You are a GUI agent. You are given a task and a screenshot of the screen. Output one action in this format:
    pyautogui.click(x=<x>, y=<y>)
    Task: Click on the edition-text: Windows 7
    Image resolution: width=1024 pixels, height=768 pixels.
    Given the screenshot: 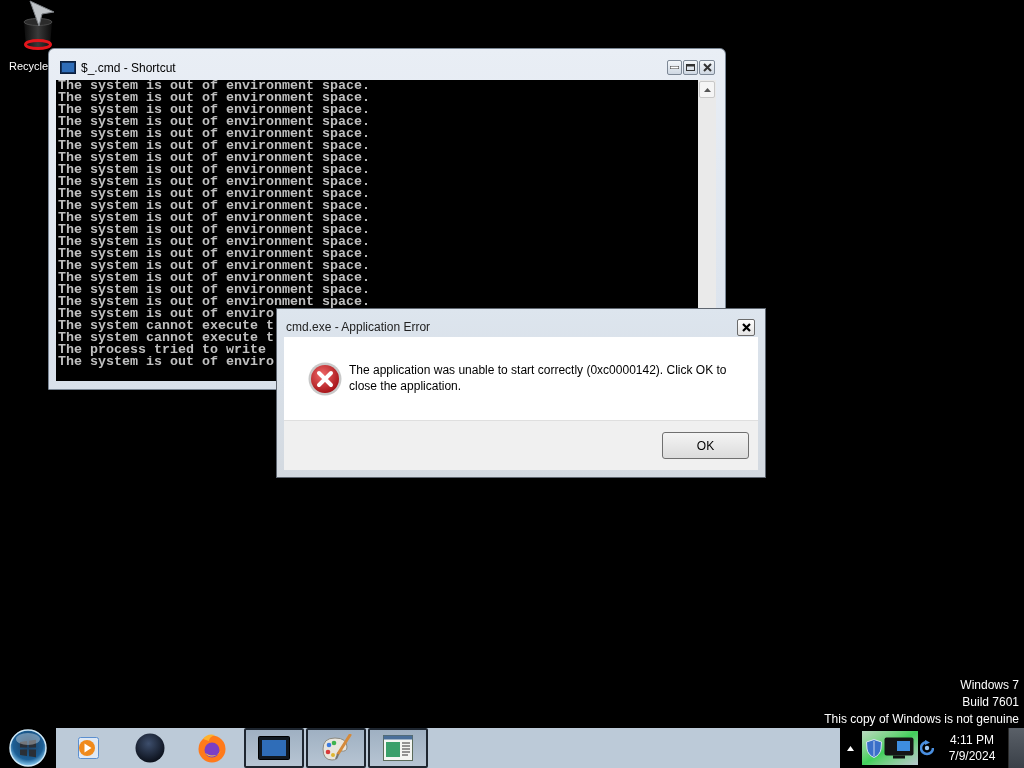 What is the action you would take?
    pyautogui.click(x=989, y=685)
    